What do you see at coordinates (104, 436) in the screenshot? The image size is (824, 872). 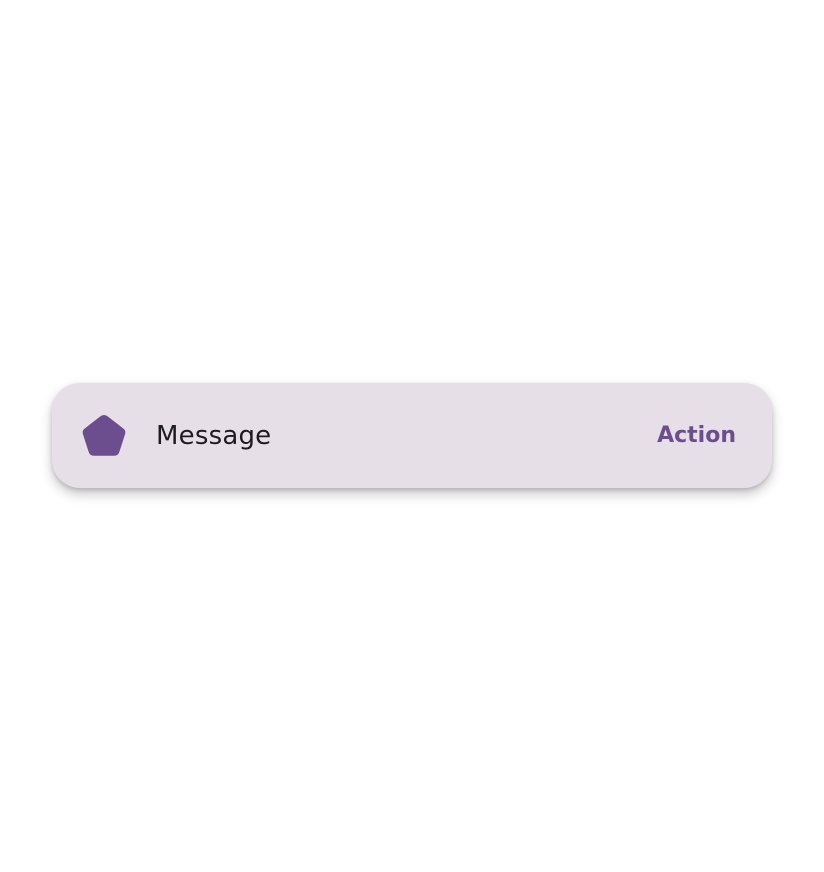 I see `pentagon-icon` at bounding box center [104, 436].